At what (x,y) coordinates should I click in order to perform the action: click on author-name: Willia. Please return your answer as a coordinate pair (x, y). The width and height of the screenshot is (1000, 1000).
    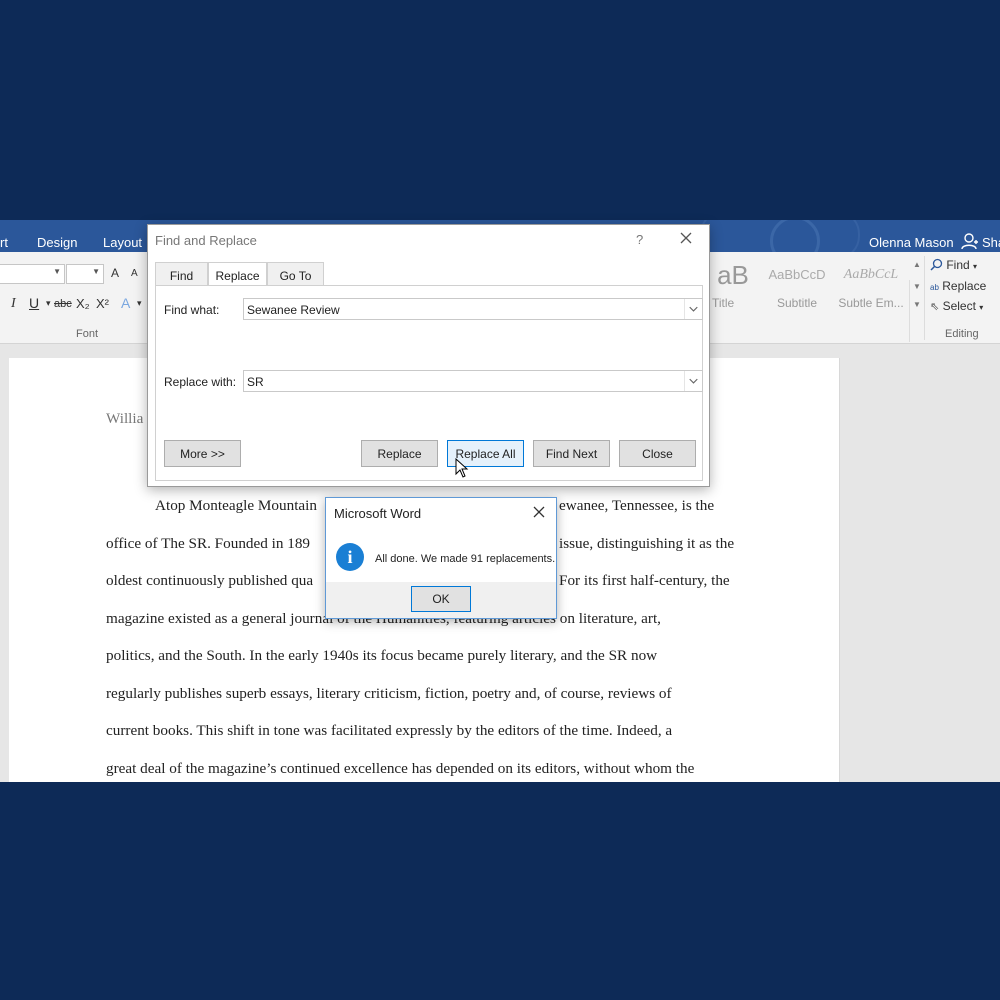
    Looking at the image, I should click on (125, 418).